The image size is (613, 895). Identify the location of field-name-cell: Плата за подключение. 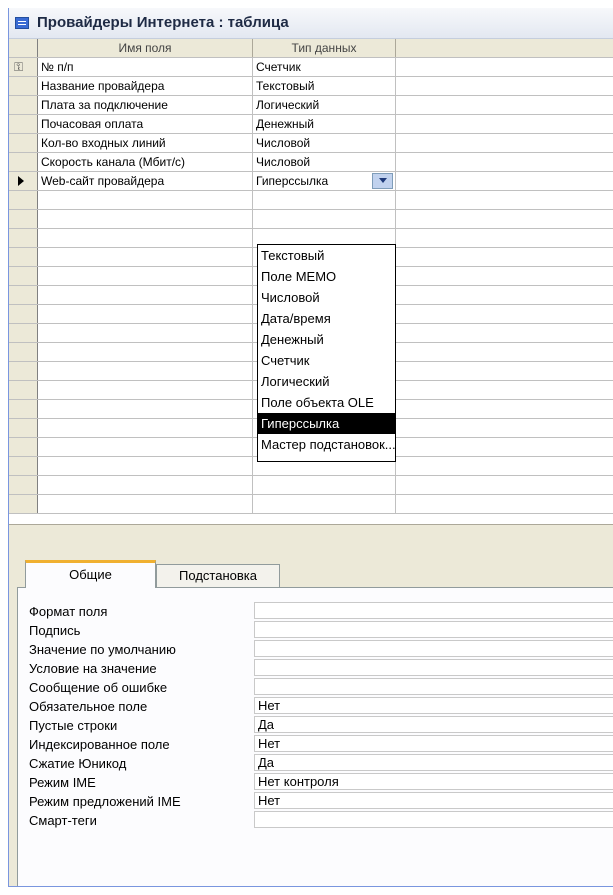
(145, 105).